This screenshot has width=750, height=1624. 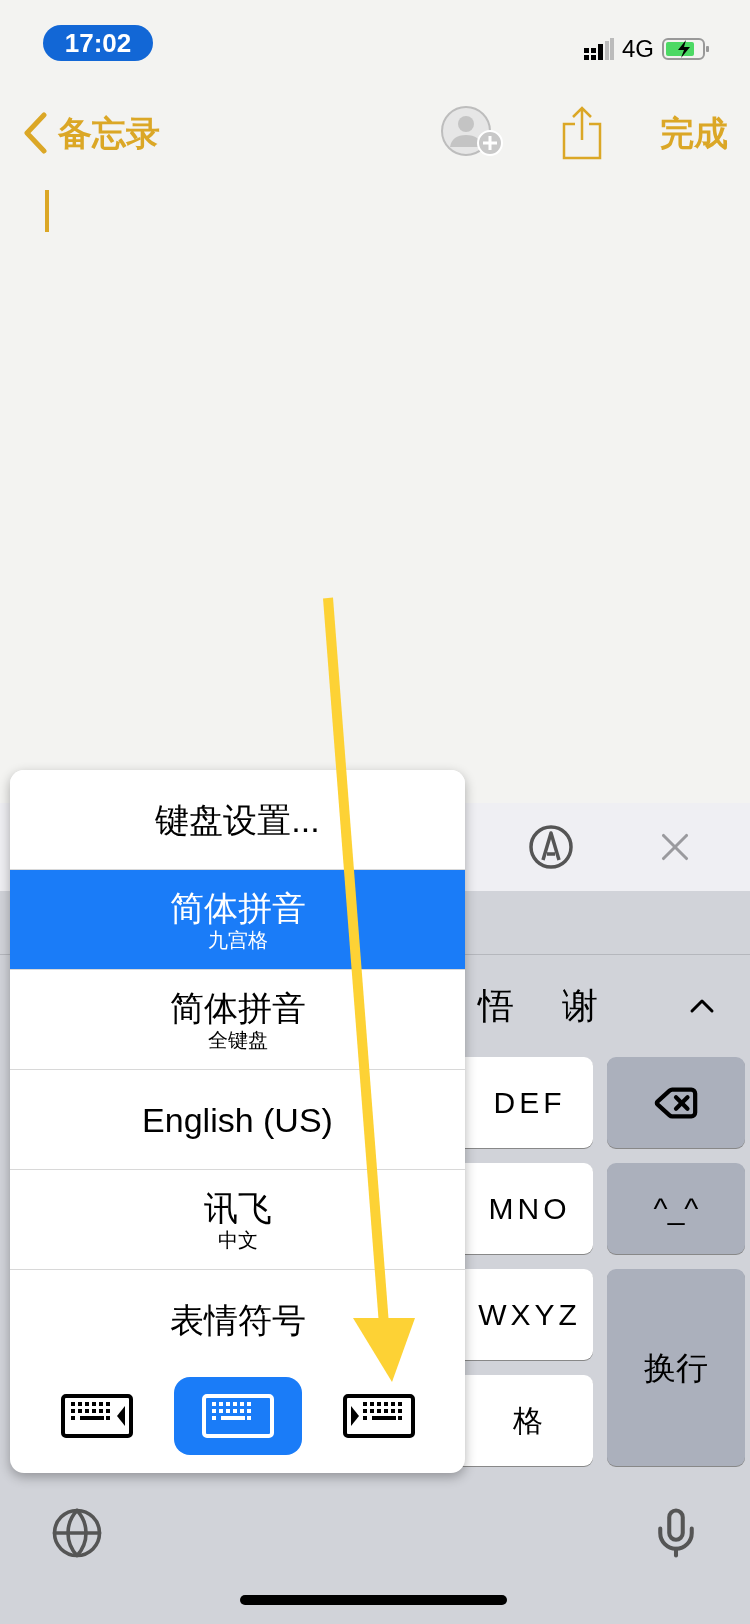 What do you see at coordinates (638, 49) in the screenshot?
I see `network-label: 4G` at bounding box center [638, 49].